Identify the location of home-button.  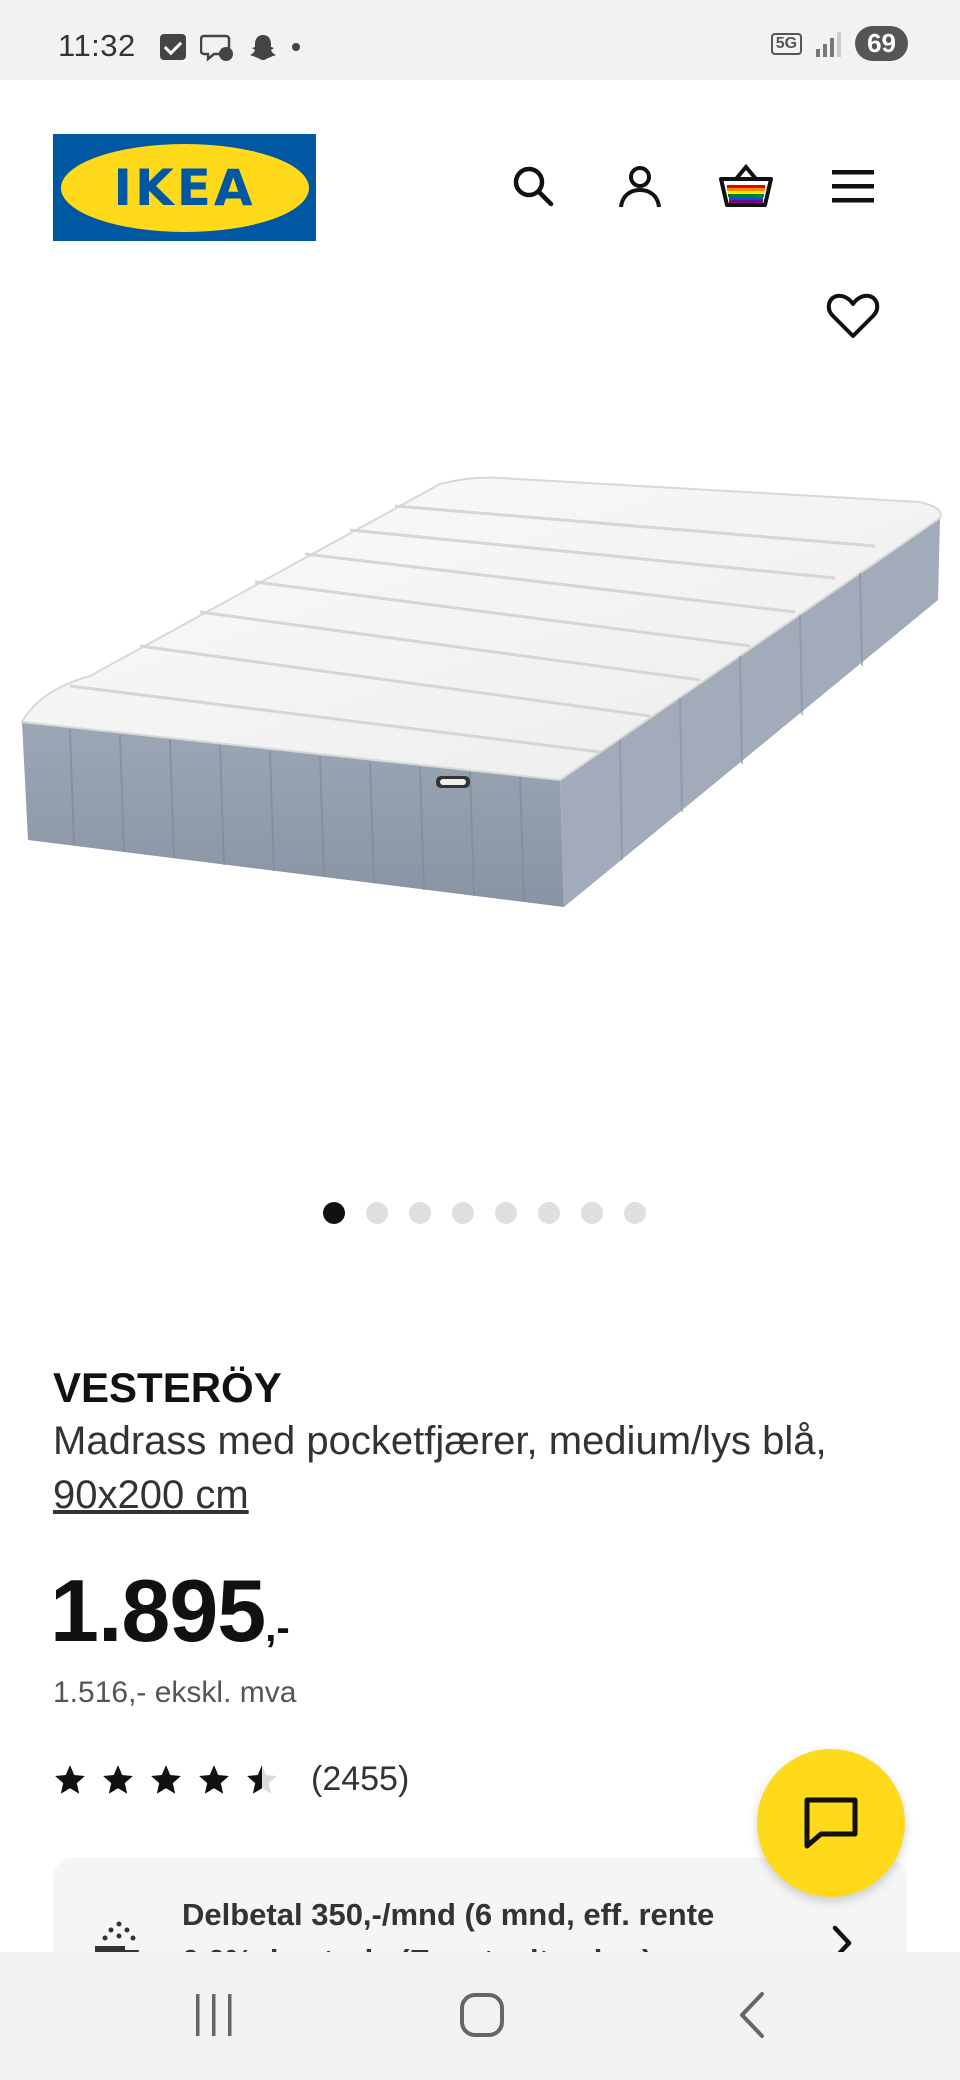
(482, 2015).